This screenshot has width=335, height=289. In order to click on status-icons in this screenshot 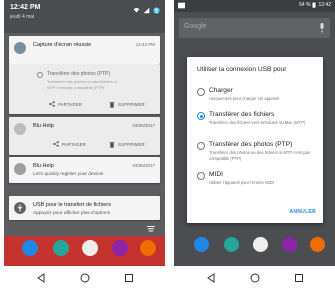, I will do `click(146, 10)`.